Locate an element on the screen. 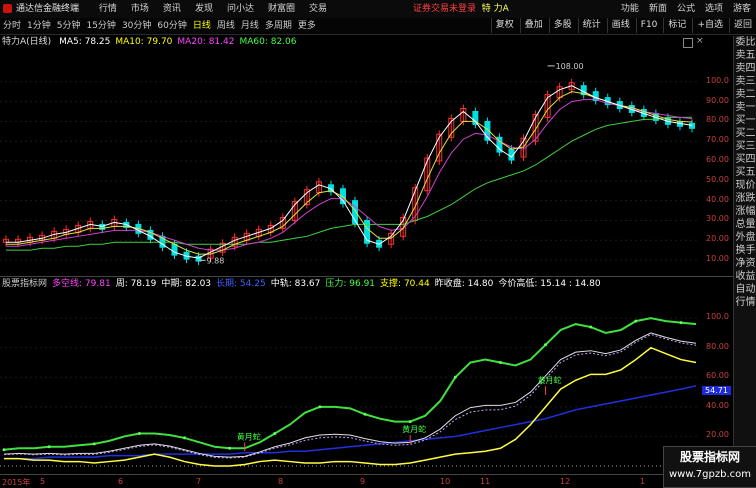 The image size is (756, 488). indicator-legend-item: 中期: 82.03 is located at coordinates (186, 284).